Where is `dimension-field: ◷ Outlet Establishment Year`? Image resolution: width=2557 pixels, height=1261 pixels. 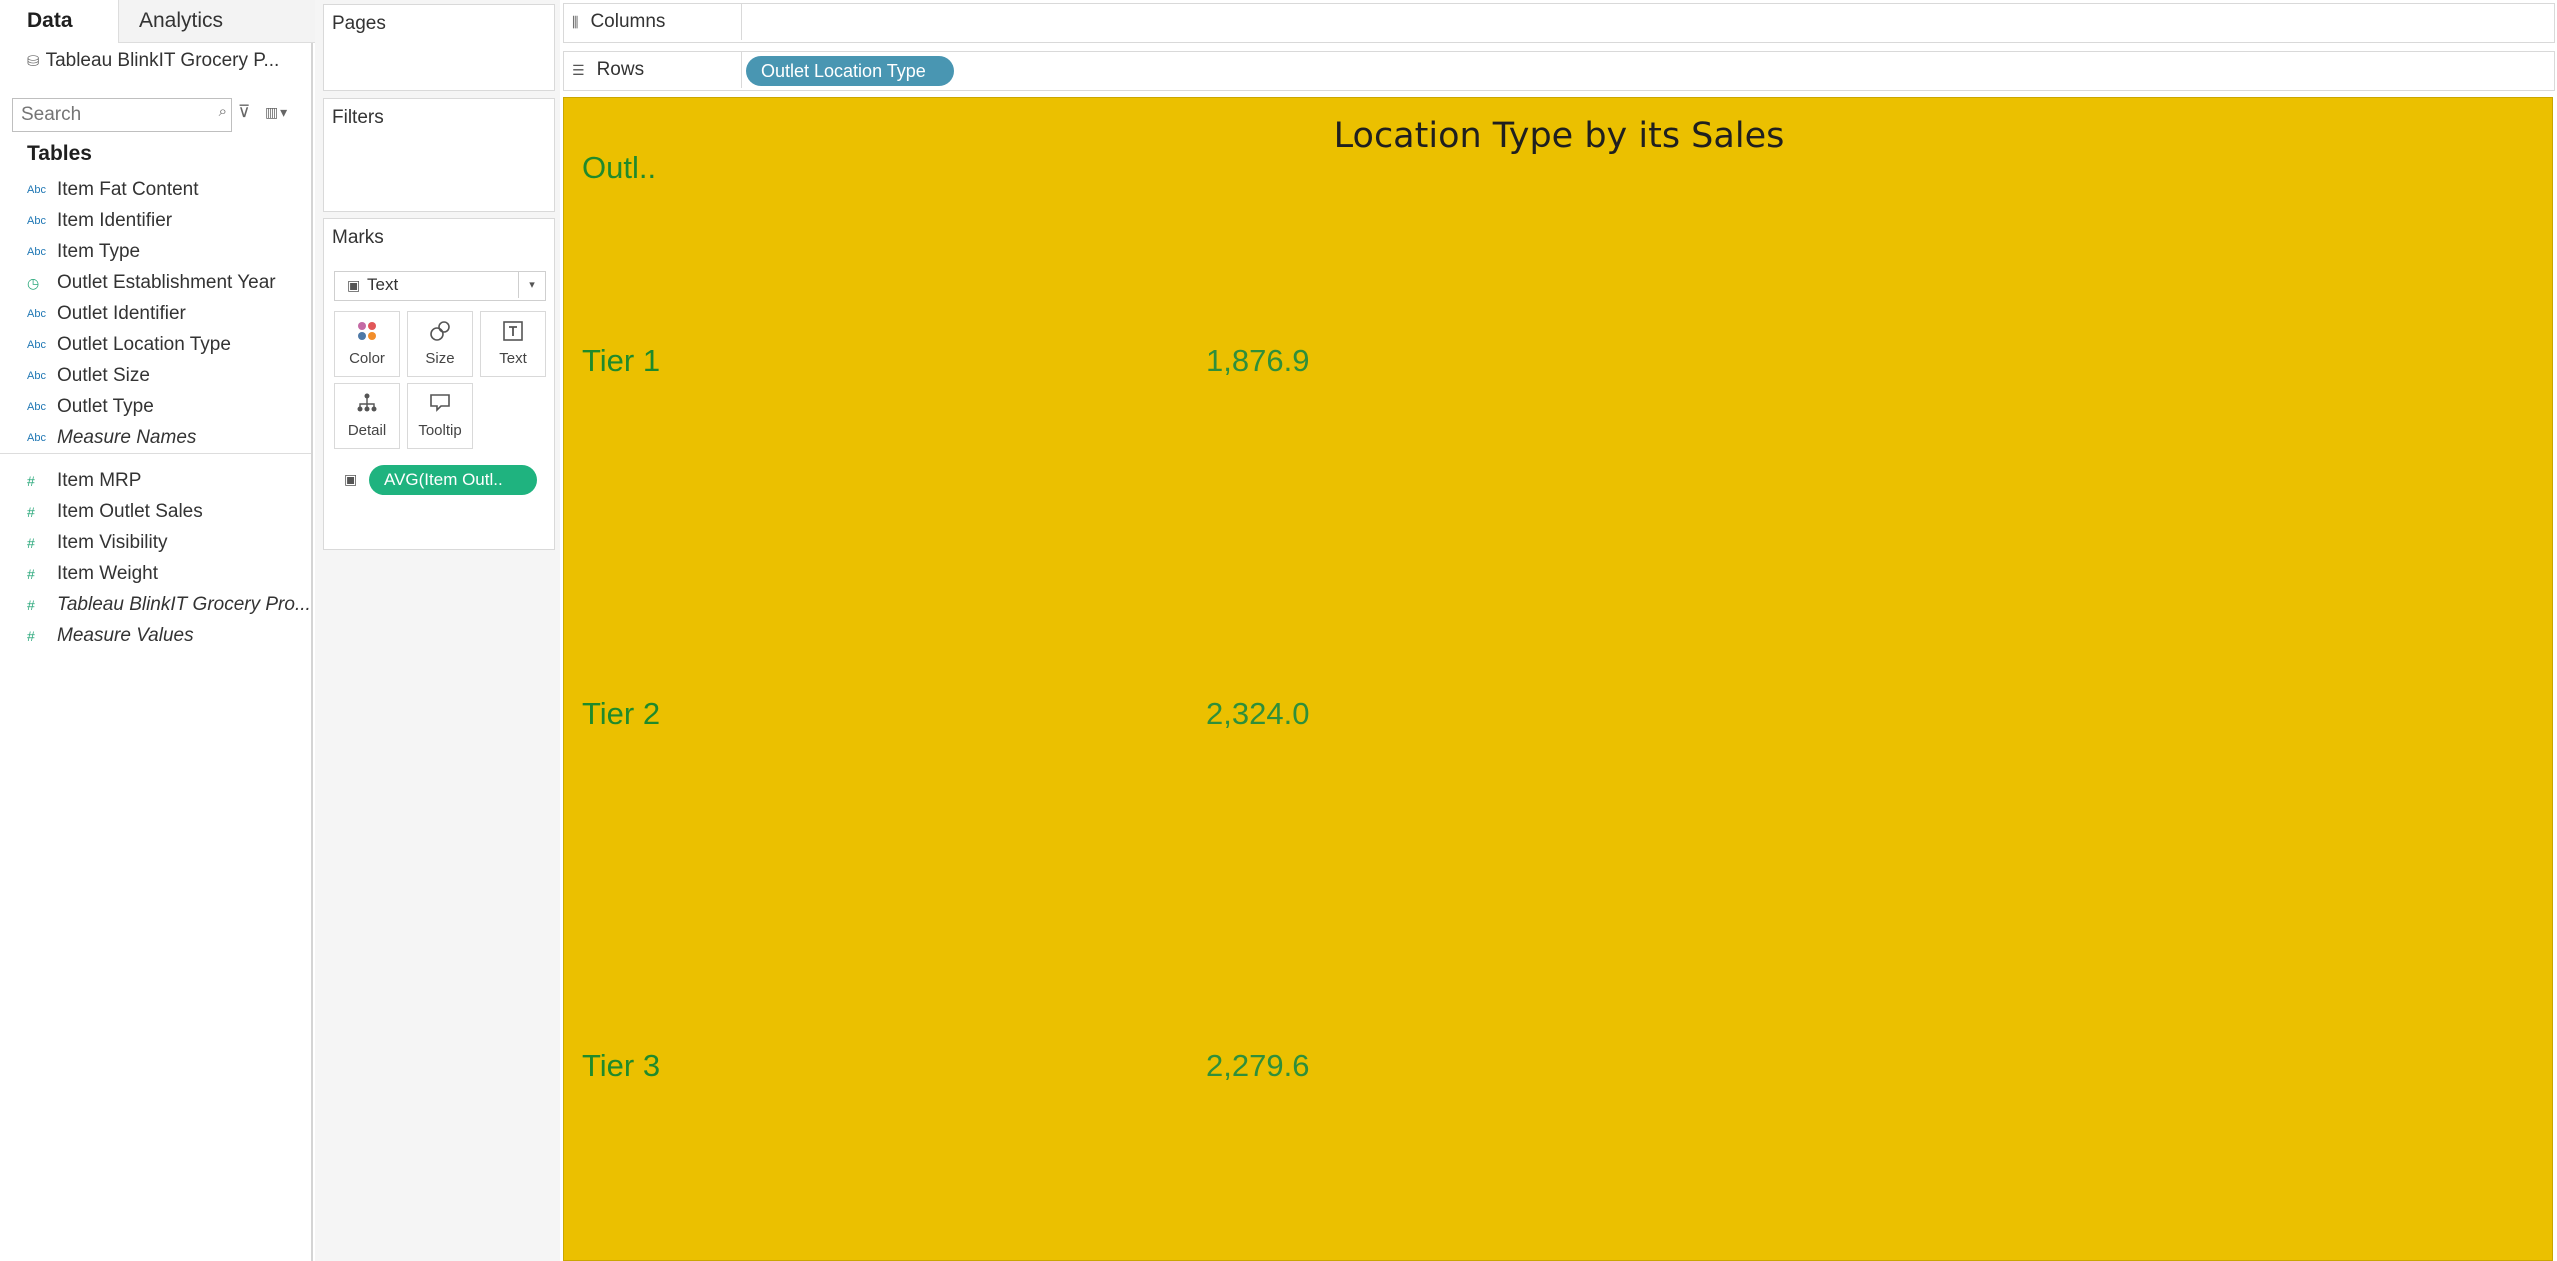
dimension-field: ◷ Outlet Establishment Year is located at coordinates (151, 283).